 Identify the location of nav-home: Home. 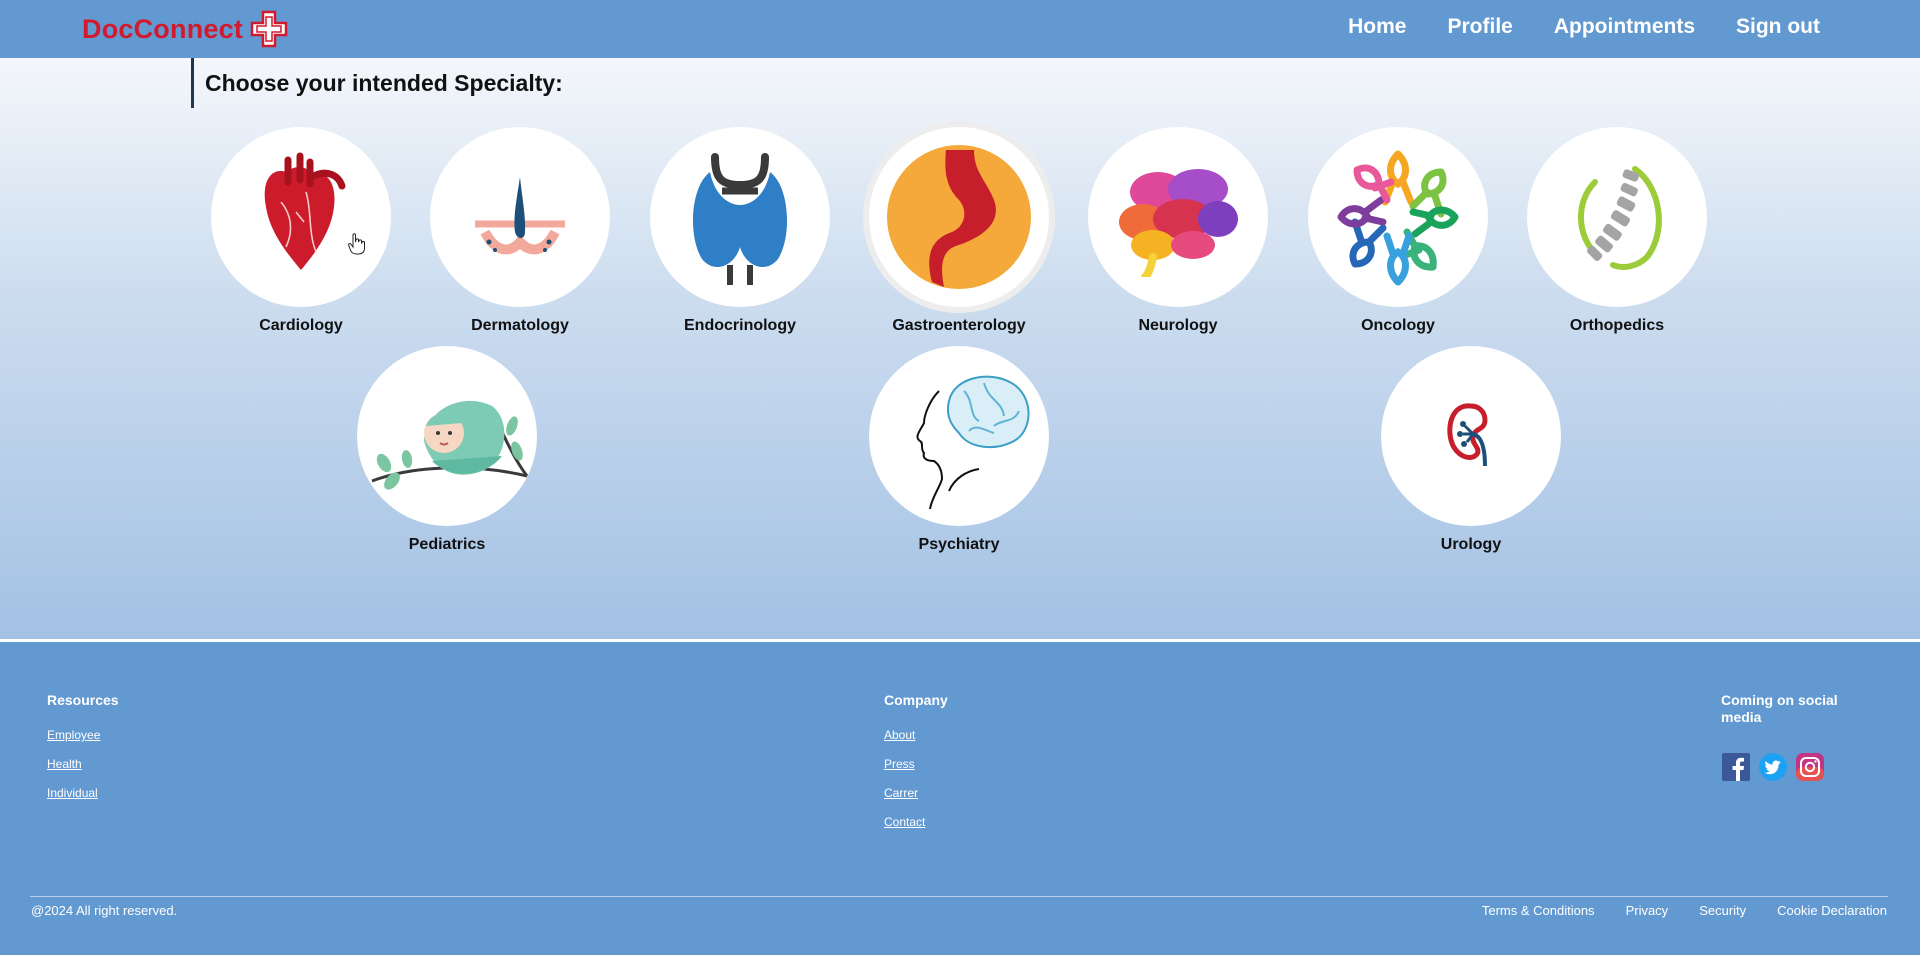
(1377, 27).